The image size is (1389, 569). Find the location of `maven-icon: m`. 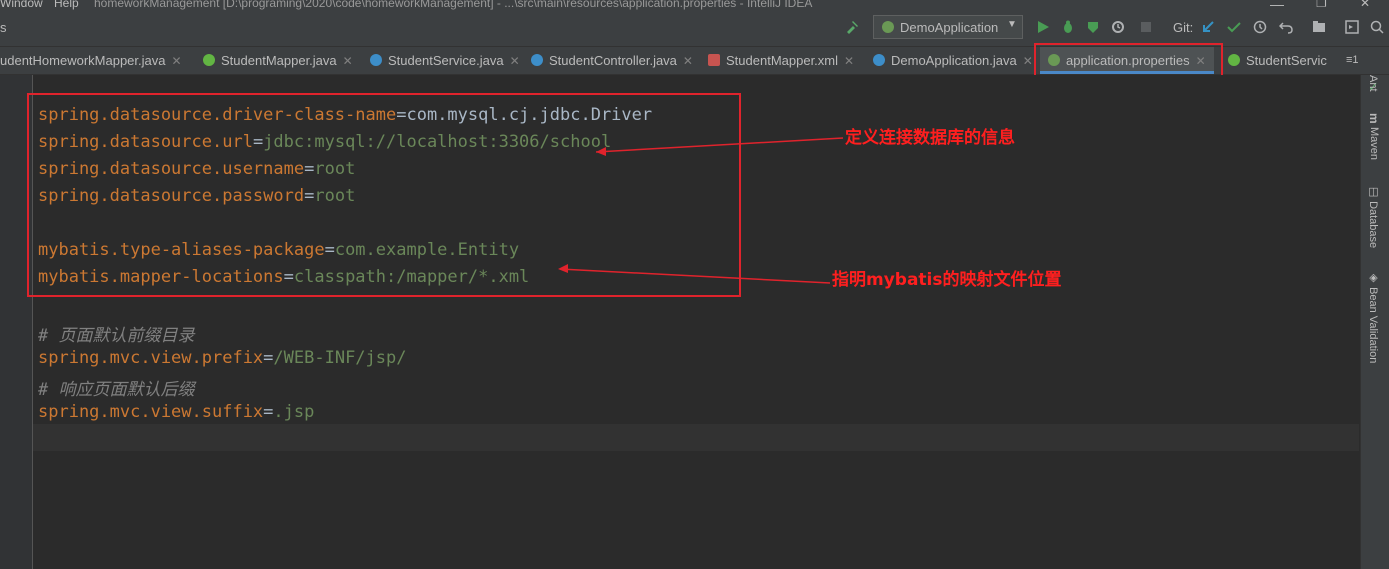

maven-icon: m is located at coordinates (1374, 120).